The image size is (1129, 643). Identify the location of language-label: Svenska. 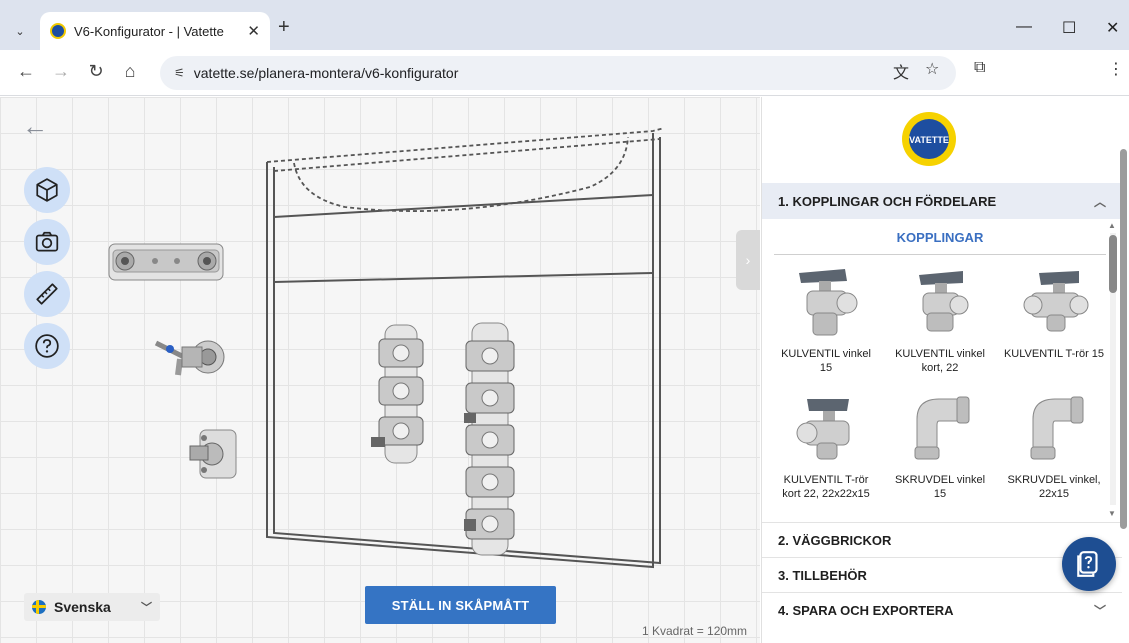
(82, 607).